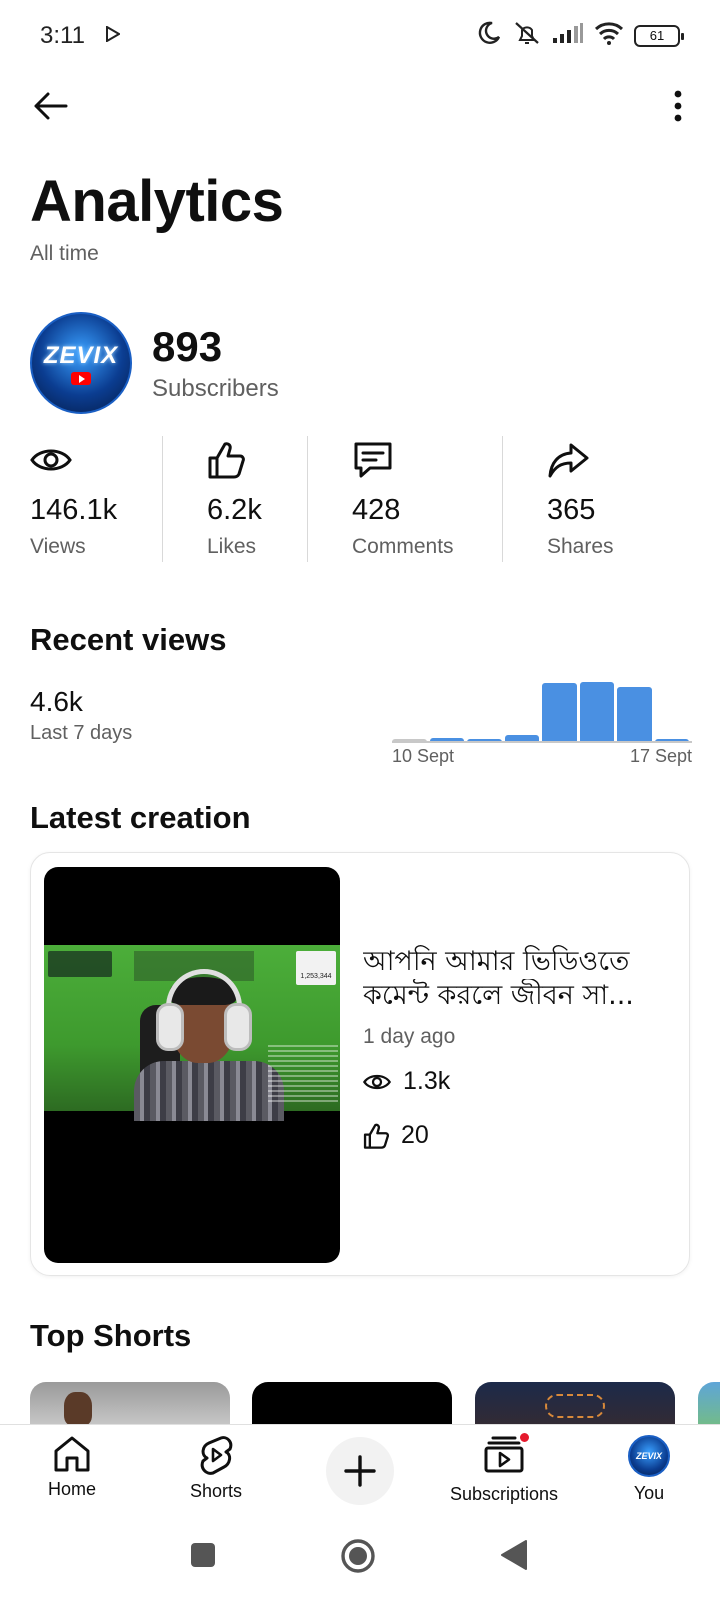 The height and width of the screenshot is (1600, 720). What do you see at coordinates (496, 961) in the screenshot?
I see `video-title-line: আপনি আমার ভিডিওতে` at bounding box center [496, 961].